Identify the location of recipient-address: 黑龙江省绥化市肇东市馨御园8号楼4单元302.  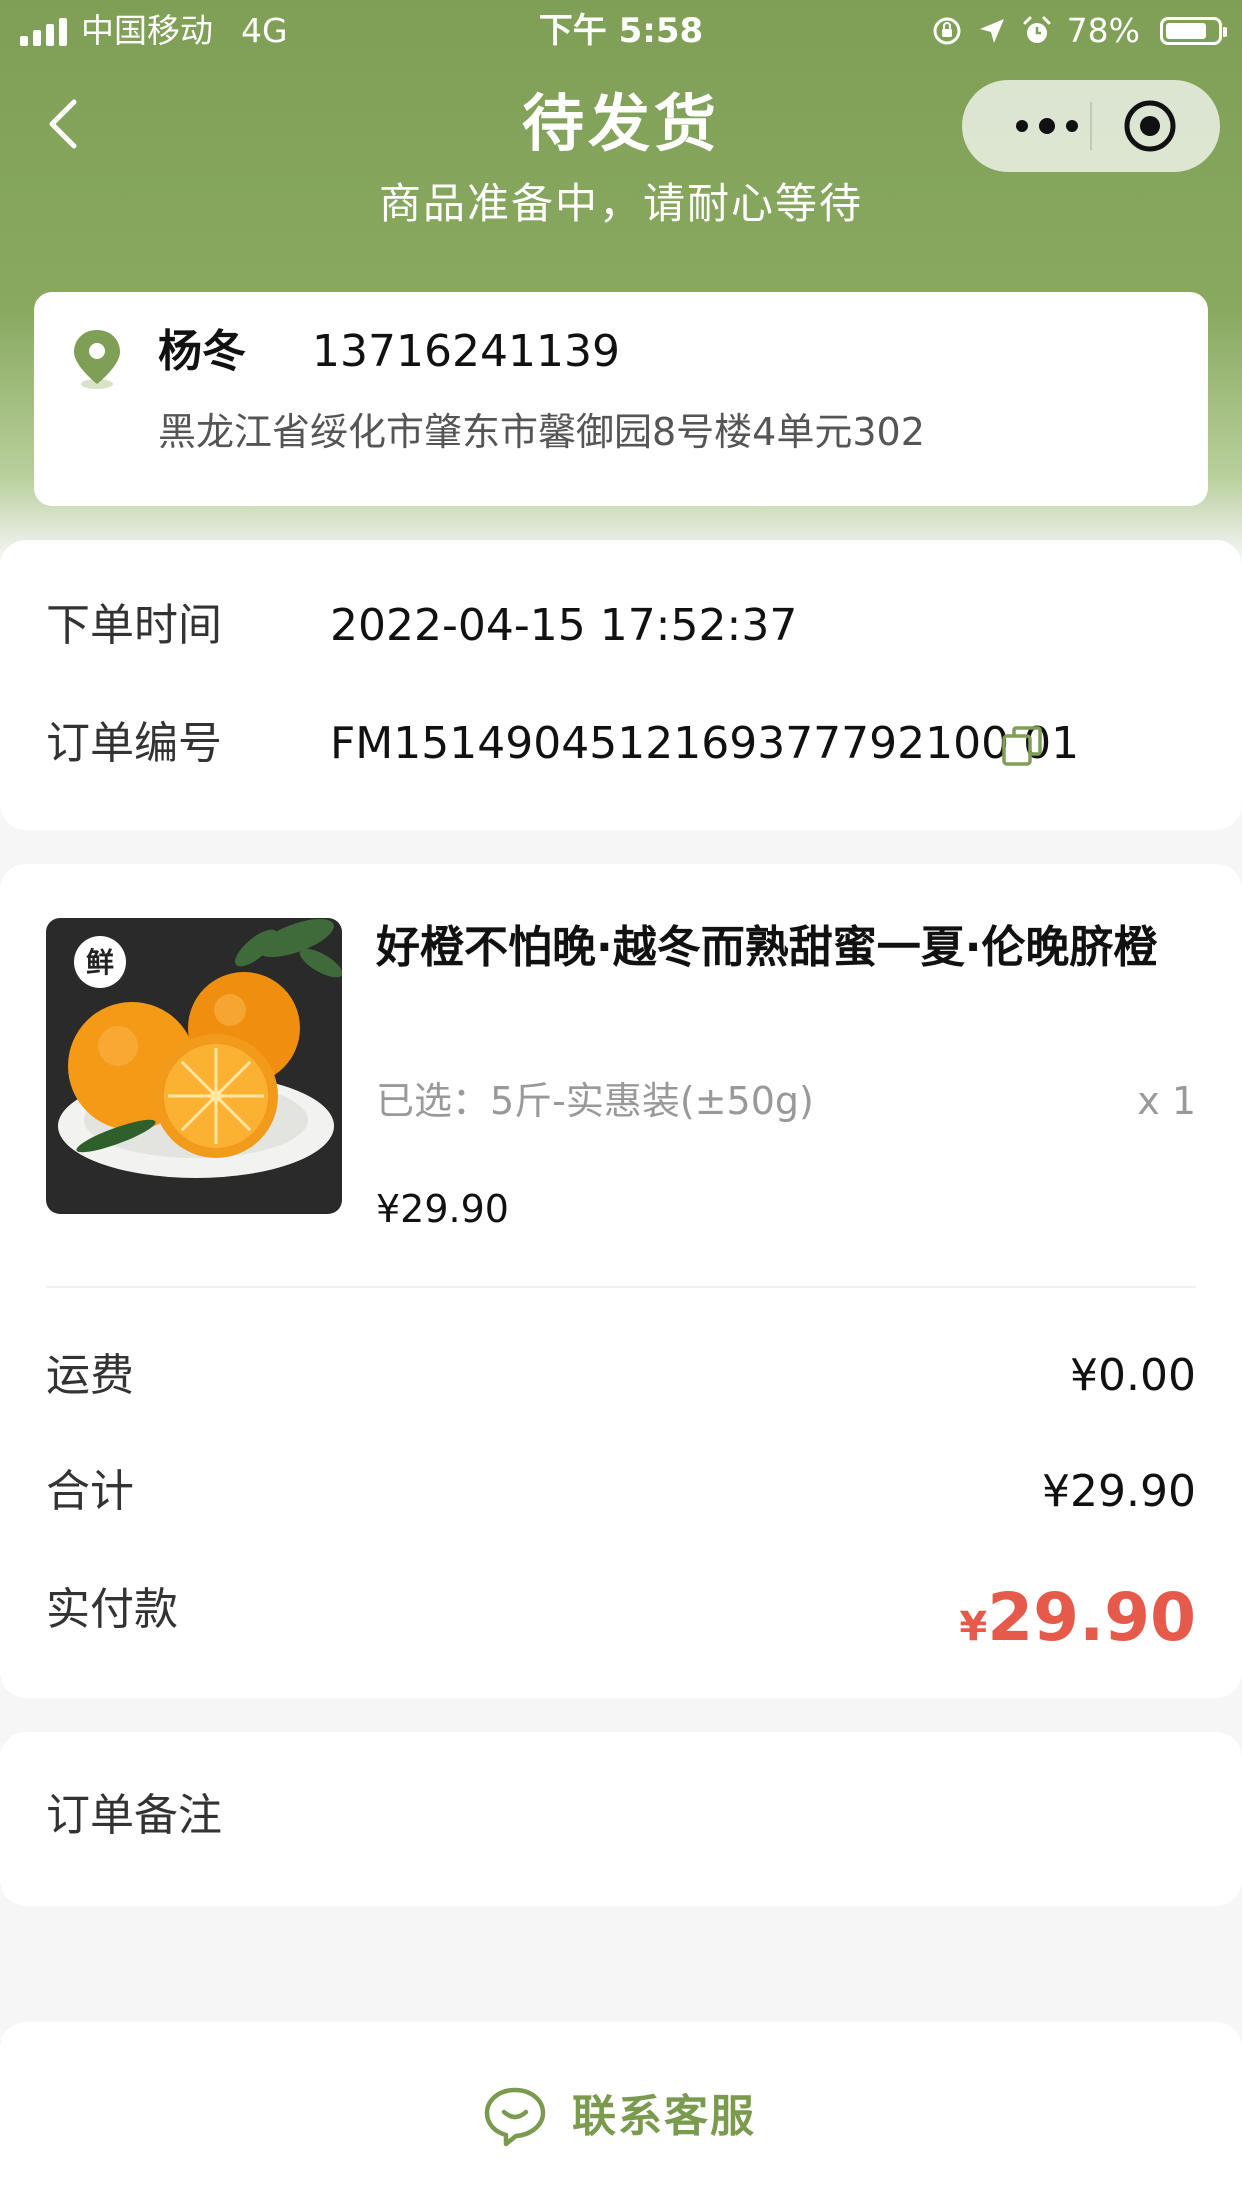
(541, 432).